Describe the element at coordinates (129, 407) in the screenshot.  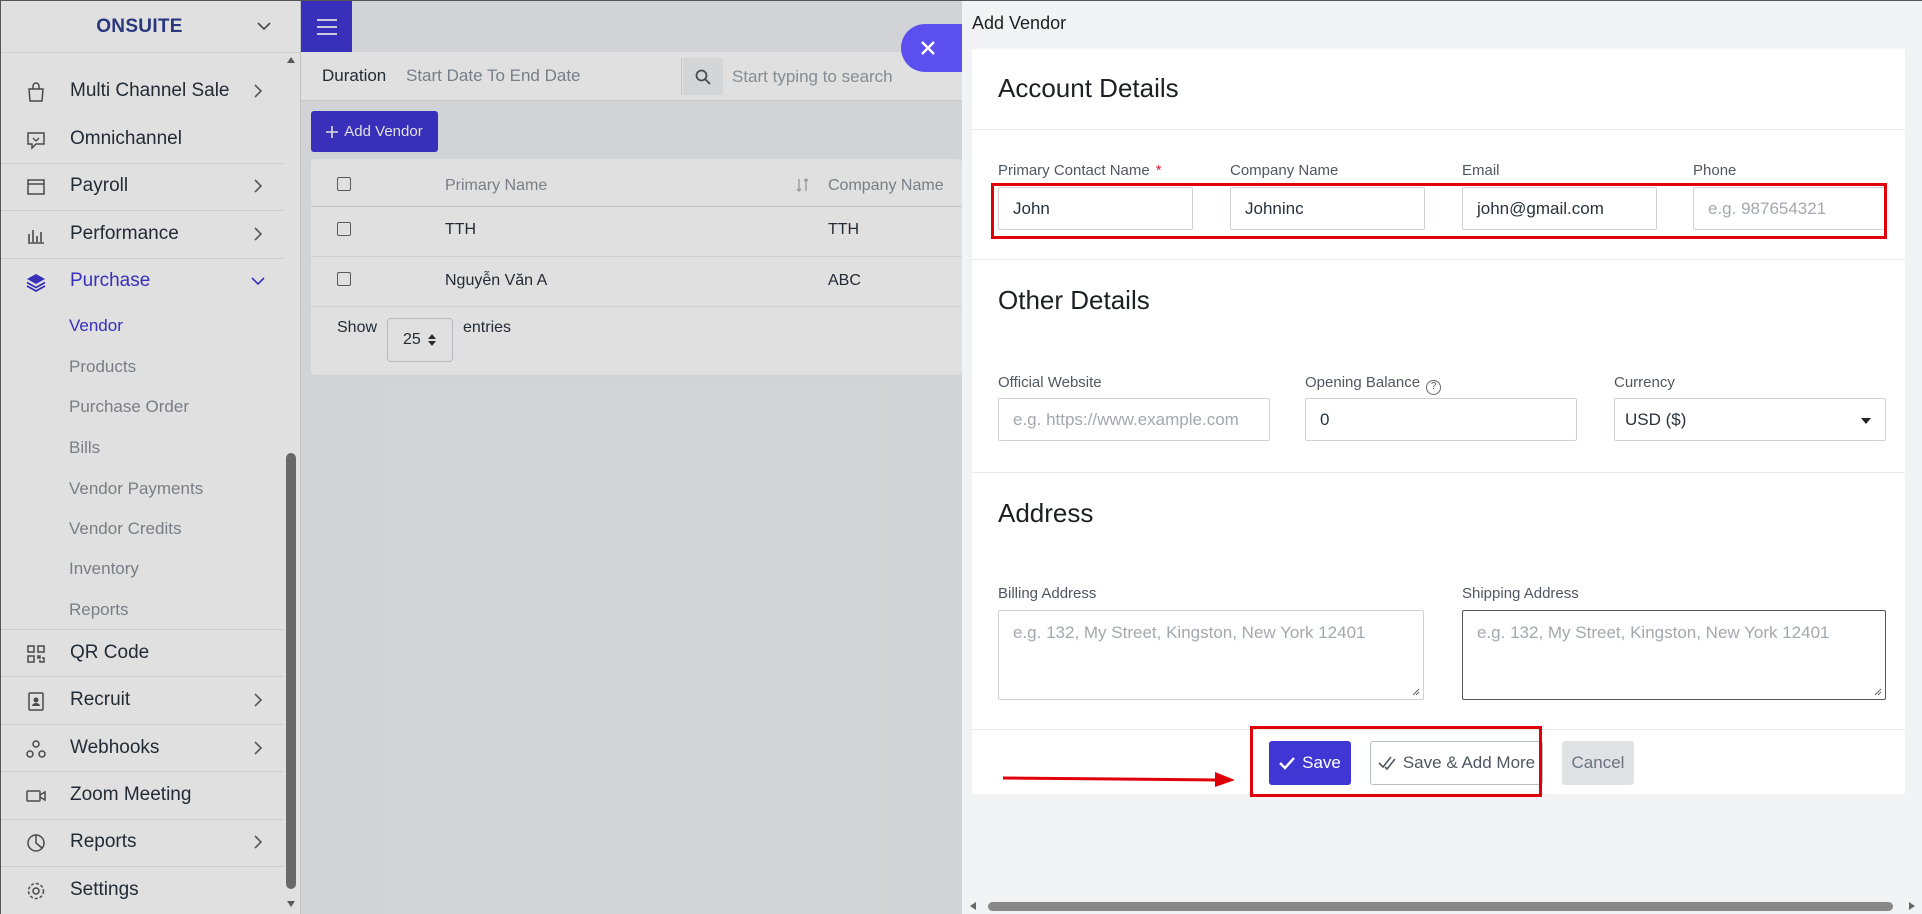
I see `sidebar-subitem-purchase-order: Purchase Order` at that location.